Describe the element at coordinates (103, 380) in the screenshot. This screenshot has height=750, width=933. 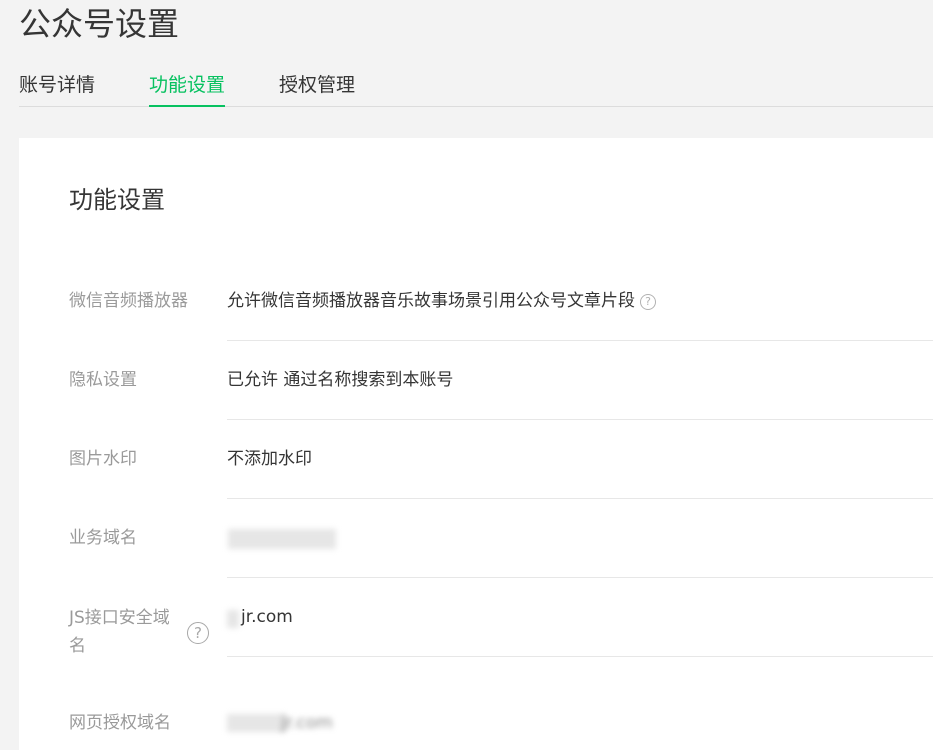
I see `setting-label: 隐私设置` at that location.